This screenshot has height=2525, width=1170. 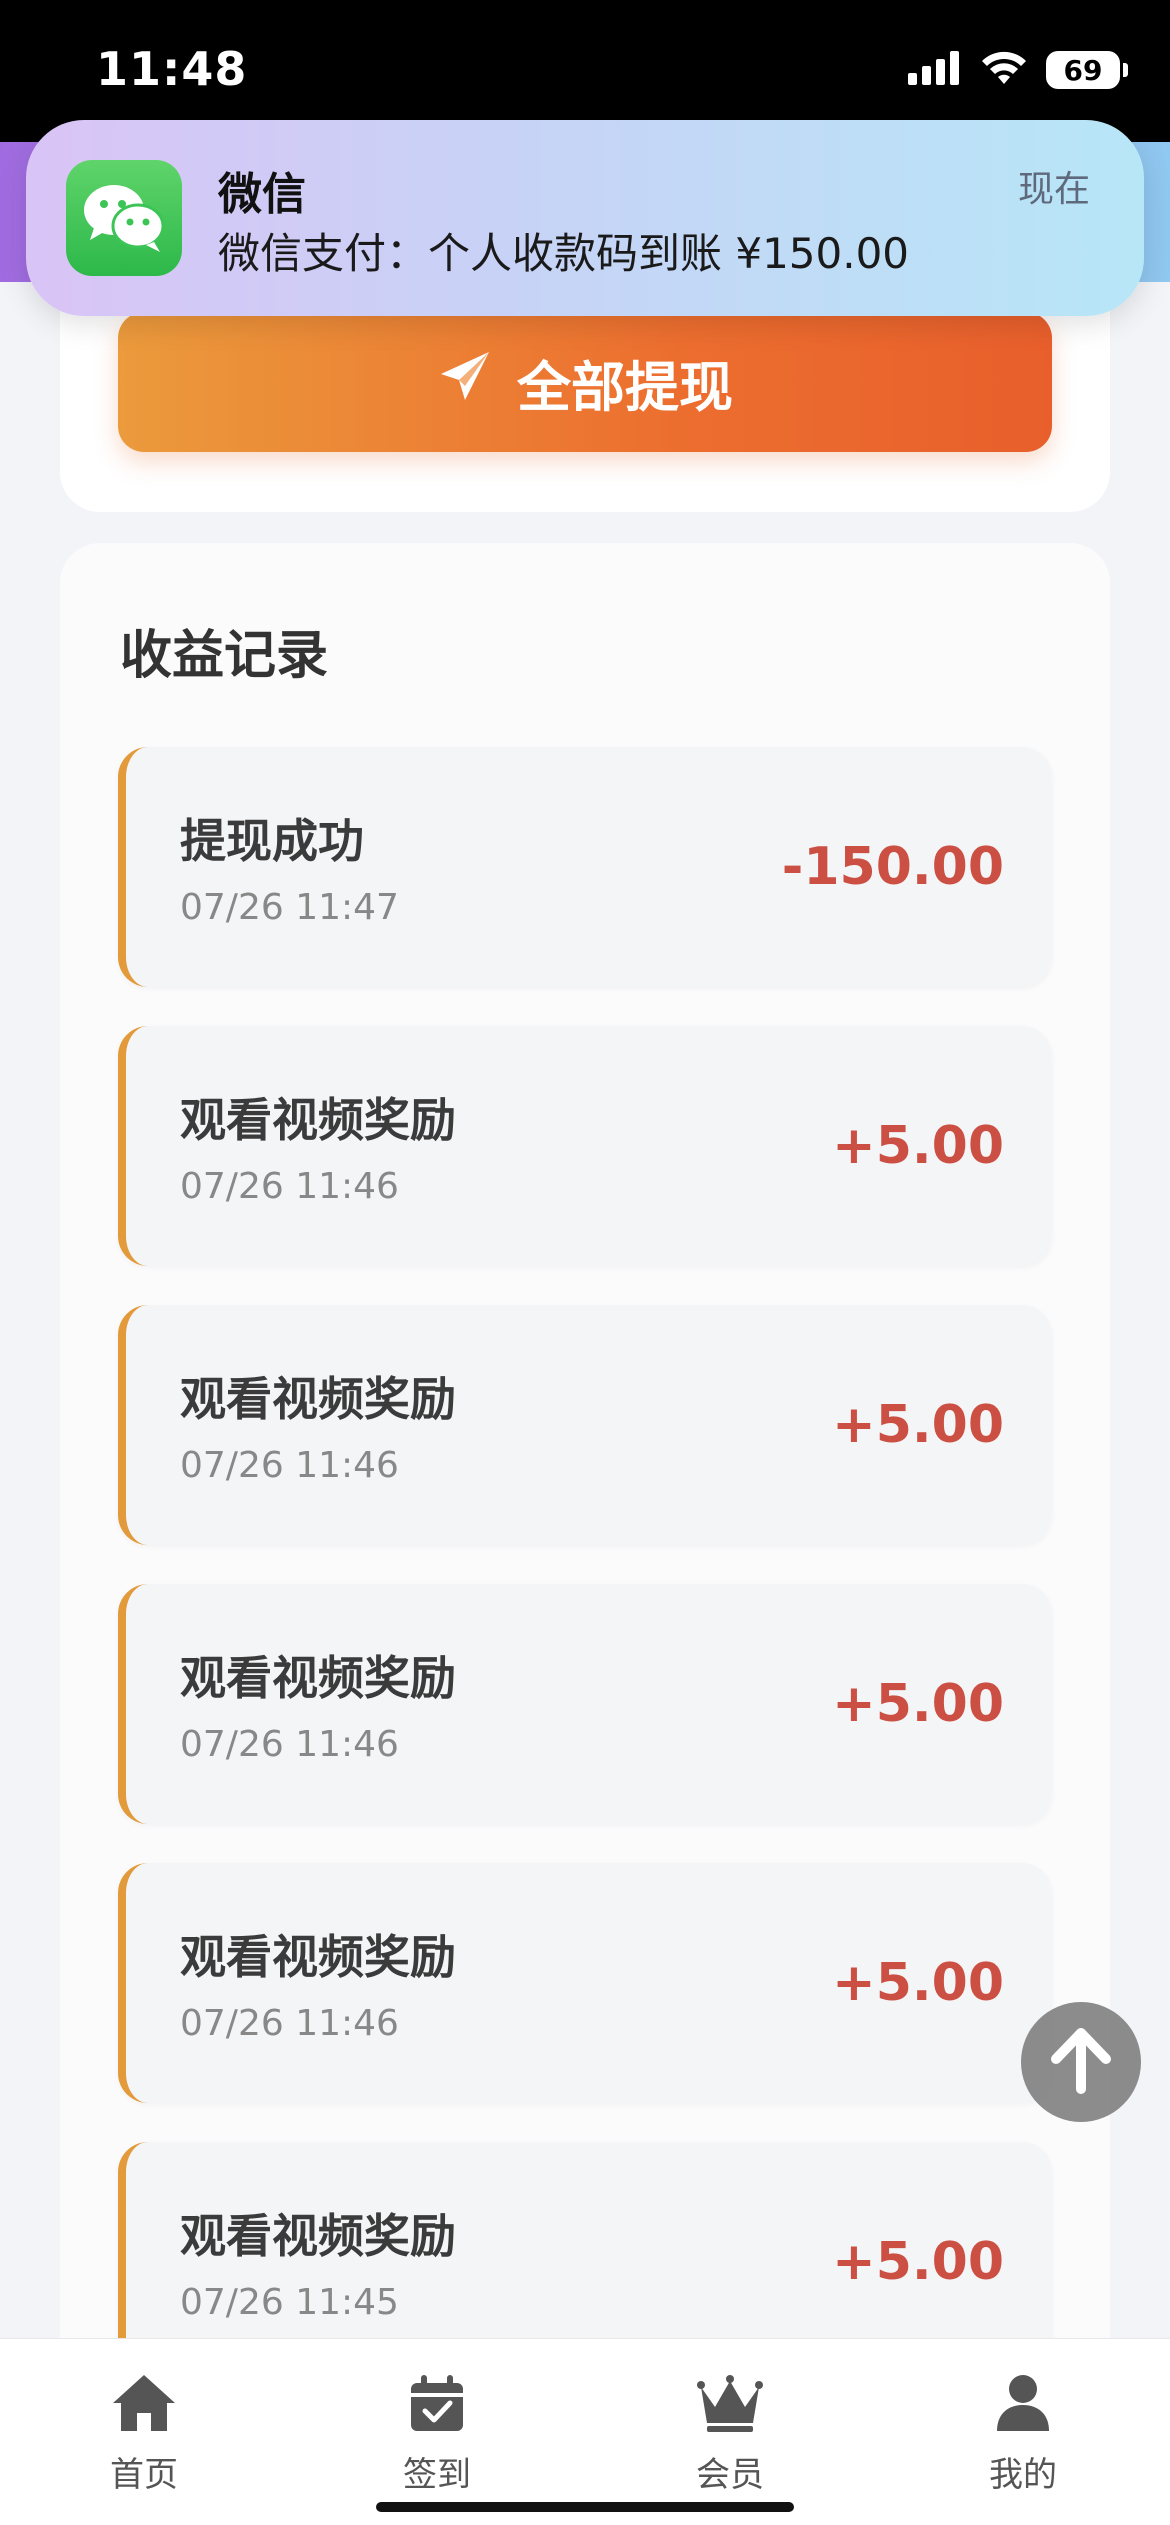 What do you see at coordinates (1004, 70) in the screenshot?
I see `wifi-icon` at bounding box center [1004, 70].